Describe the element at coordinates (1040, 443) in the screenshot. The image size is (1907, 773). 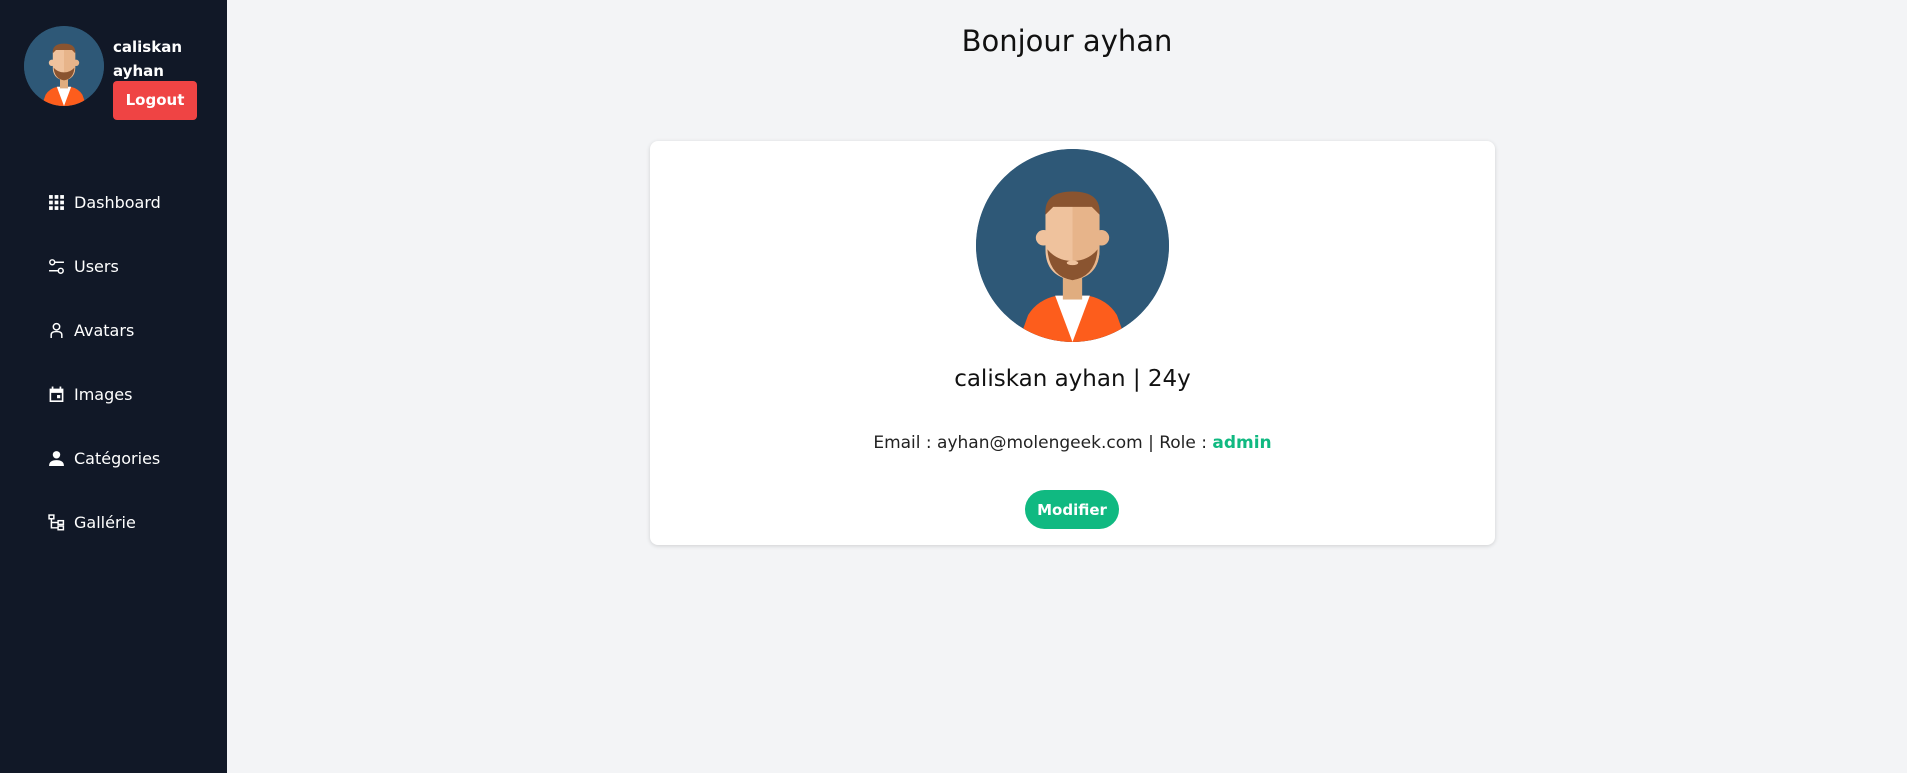
I see `email-value: ayhan@molengeek.com` at that location.